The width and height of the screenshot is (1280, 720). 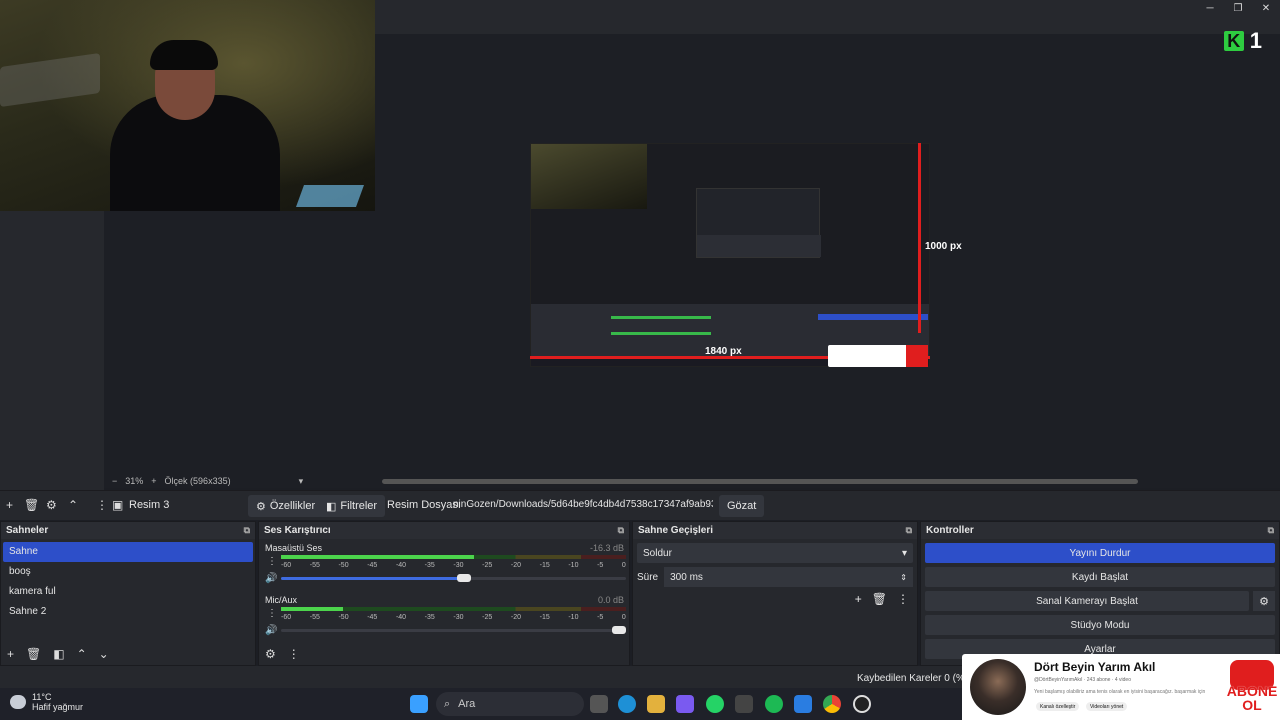 I want to click on duration-field: 300 ms ⇕, so click(x=788, y=577).